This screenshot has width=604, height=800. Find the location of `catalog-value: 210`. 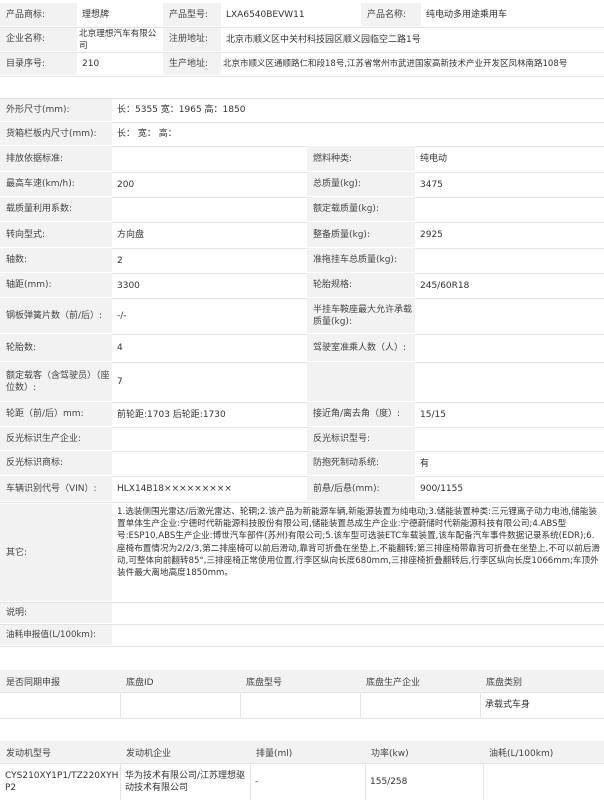

catalog-value: 210 is located at coordinates (91, 64).